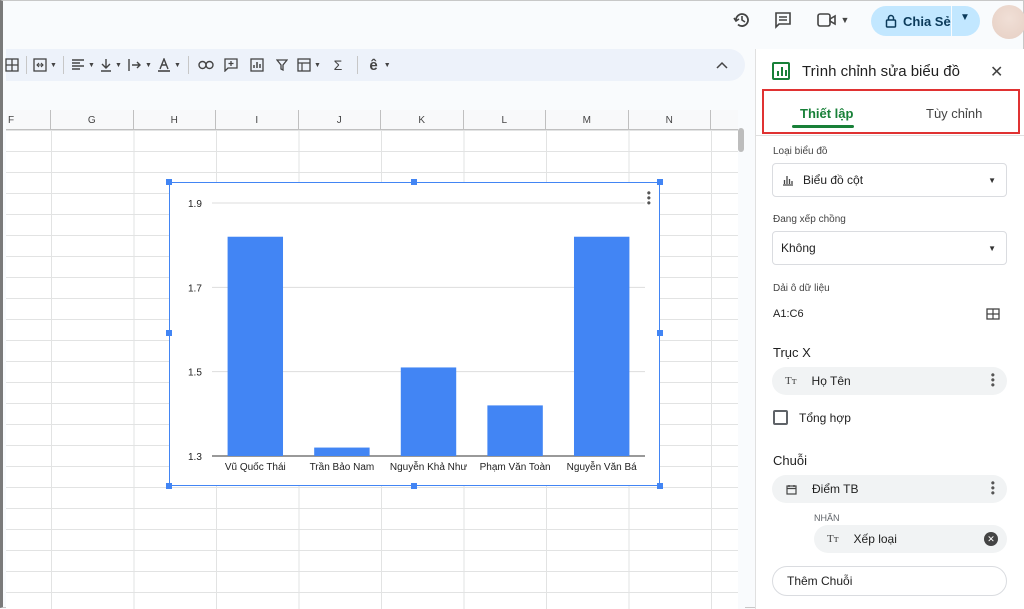 This screenshot has width=1024, height=609. I want to click on close-icon: ✕, so click(996, 72).